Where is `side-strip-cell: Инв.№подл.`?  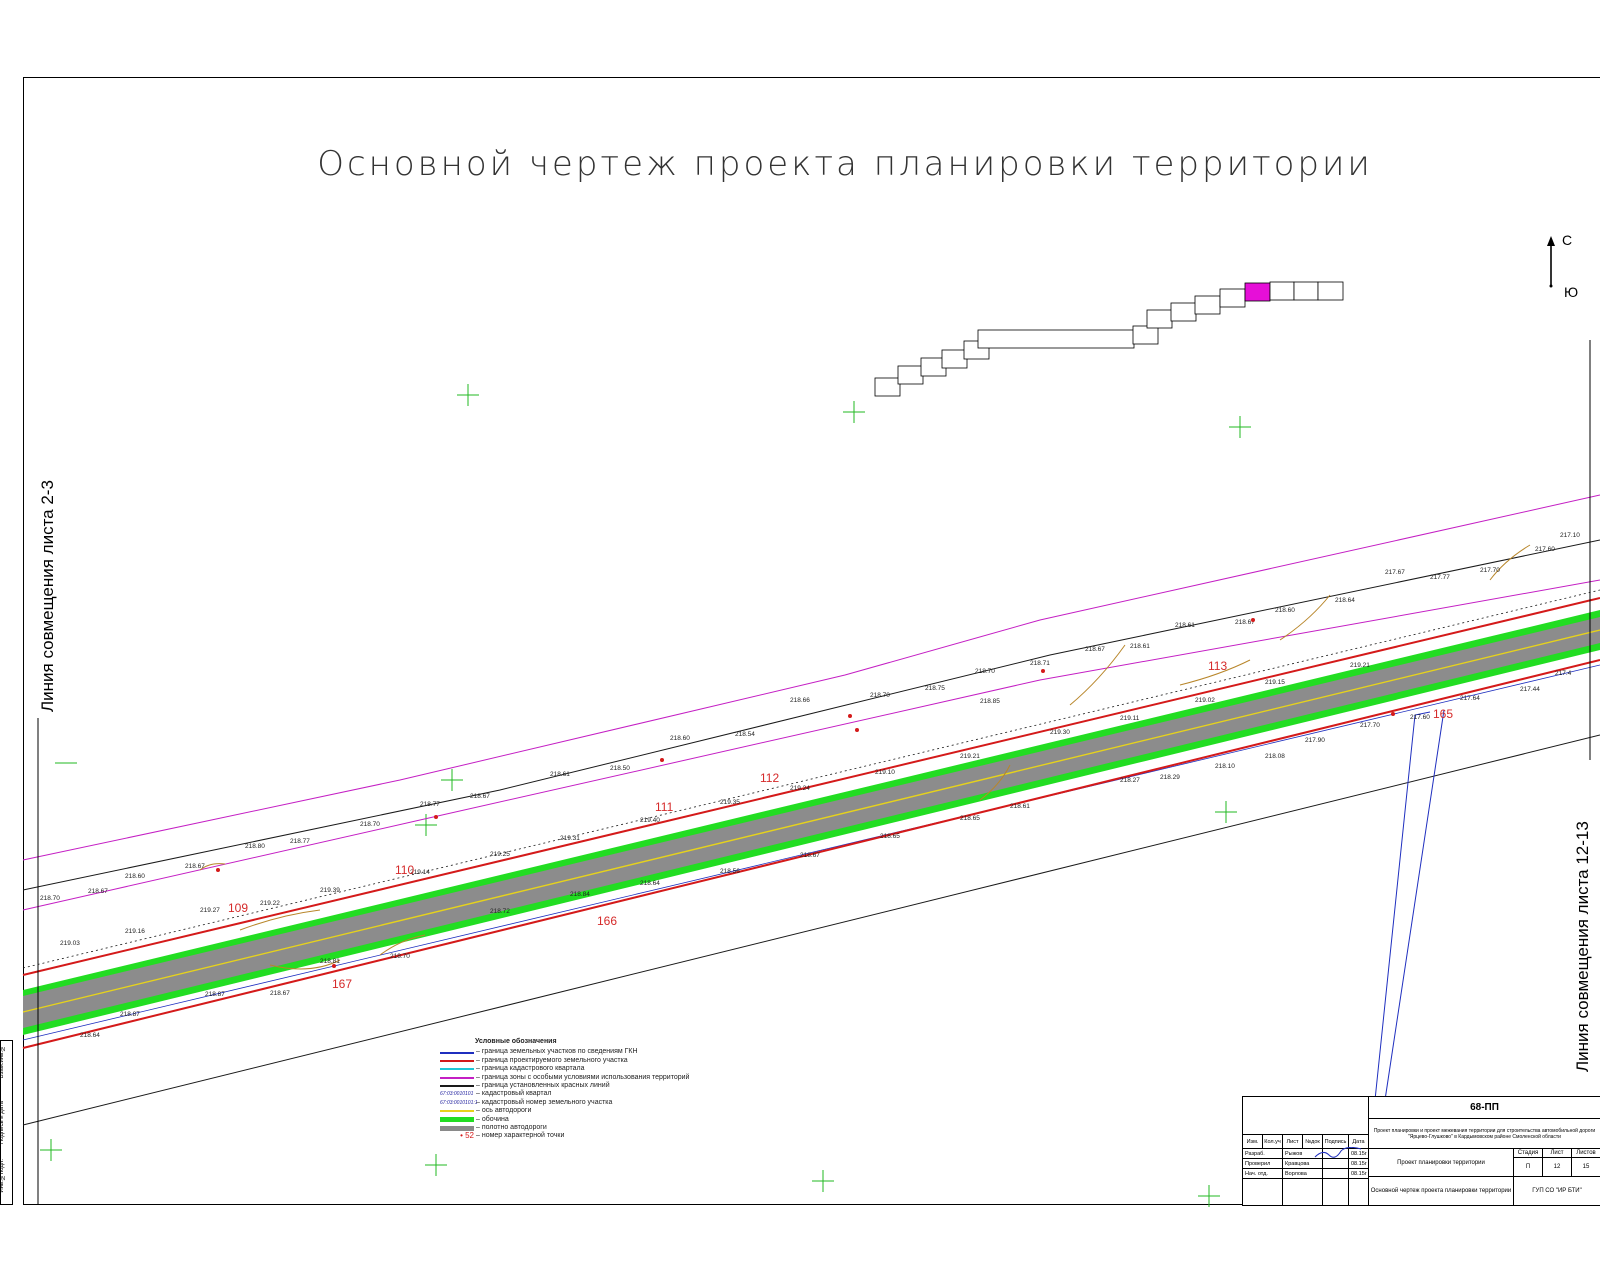
side-strip-cell: Инв.№подл. is located at coordinates (2, 1176).